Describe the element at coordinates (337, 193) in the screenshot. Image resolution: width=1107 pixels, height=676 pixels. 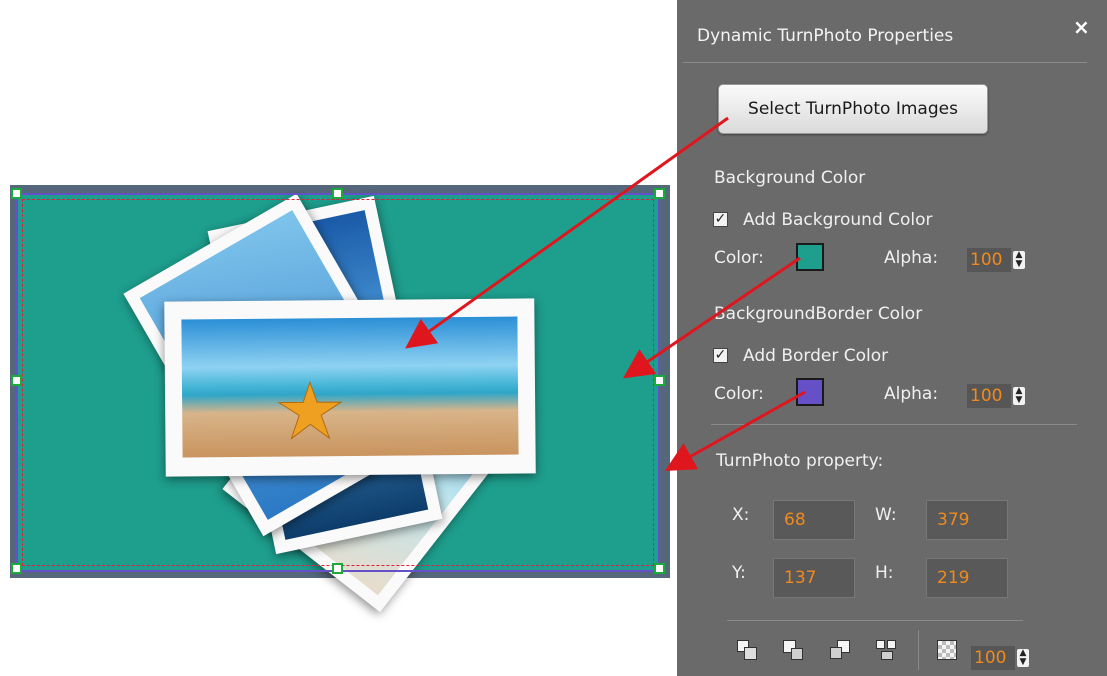
I see `resize-handle-top-center` at that location.